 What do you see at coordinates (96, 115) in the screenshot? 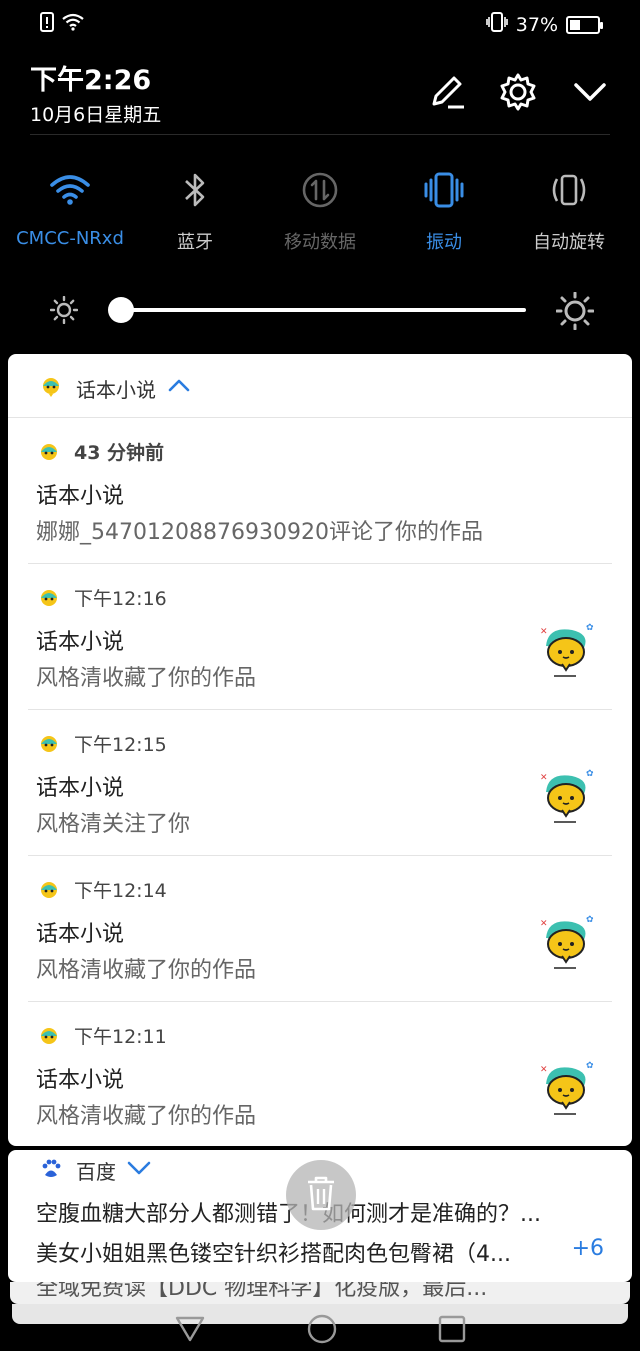
I see `clock-date: 10月6日星期五` at bounding box center [96, 115].